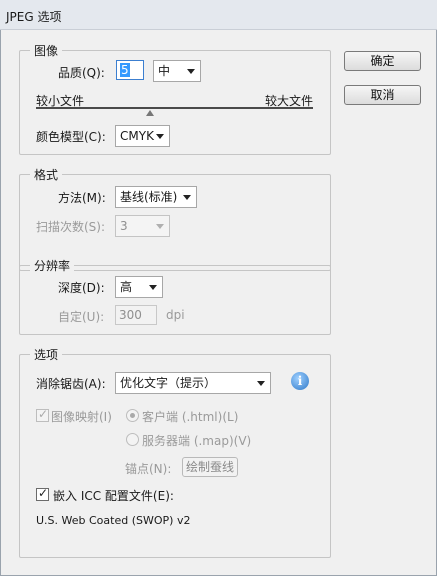 Image resolution: width=437 pixels, height=576 pixels. Describe the element at coordinates (190, 417) in the screenshot. I see `client-side-label: 客户端 (.html)(L)` at that location.